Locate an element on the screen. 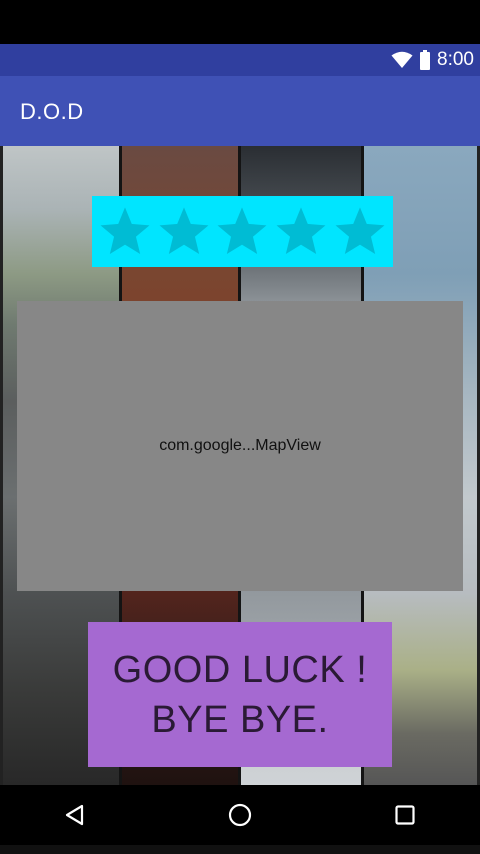 This screenshot has width=480, height=854. bottom-bezel is located at coordinates (240, 849).